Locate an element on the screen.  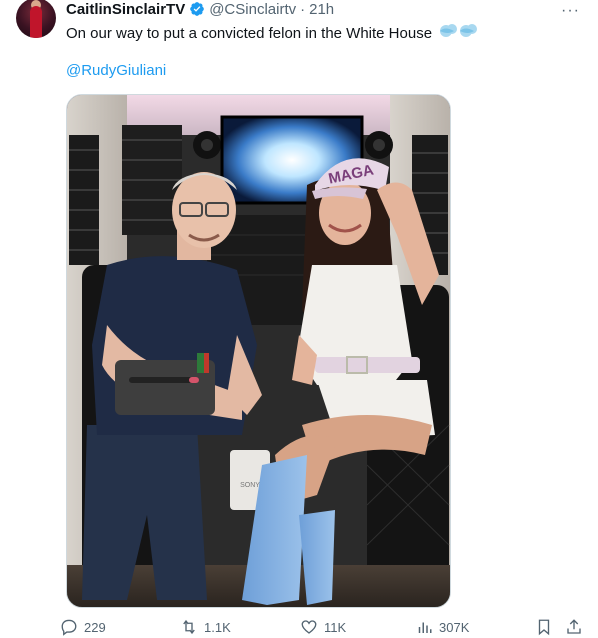
repost-button: 1.1K is located at coordinates (205, 627).